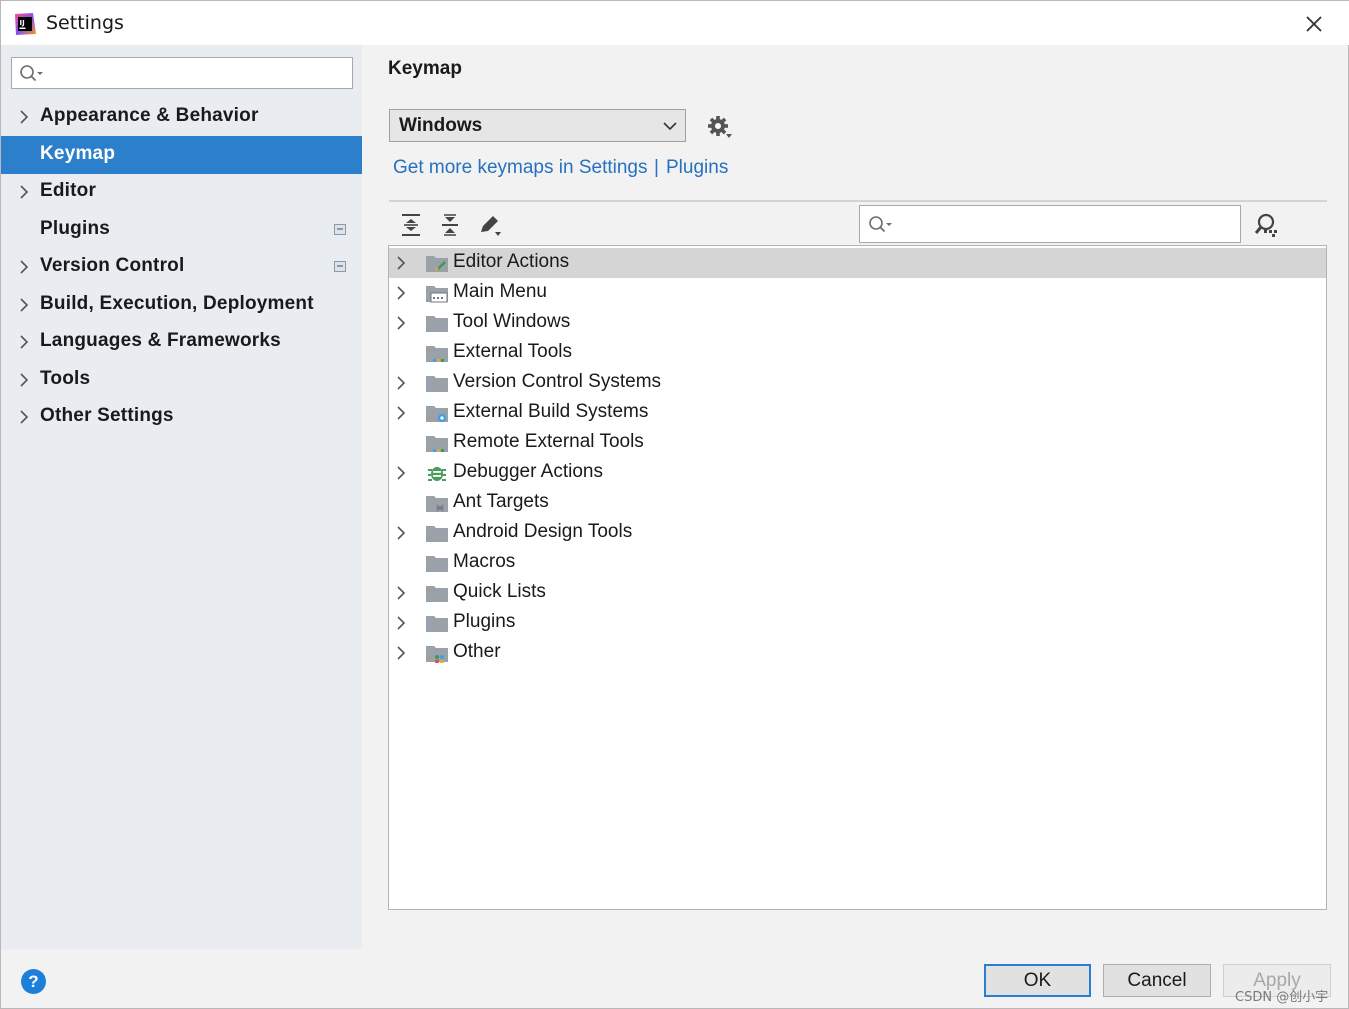  I want to click on sidebar-item: Version Control, so click(181, 267).